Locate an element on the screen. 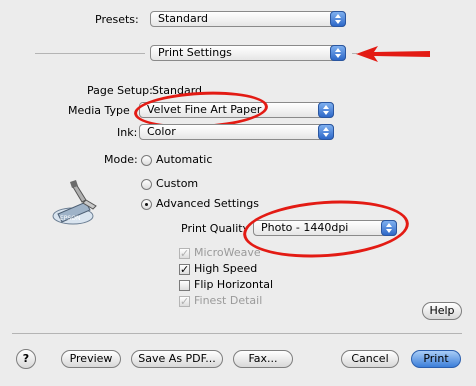  panel-popup: Print Settings is located at coordinates (248, 53).